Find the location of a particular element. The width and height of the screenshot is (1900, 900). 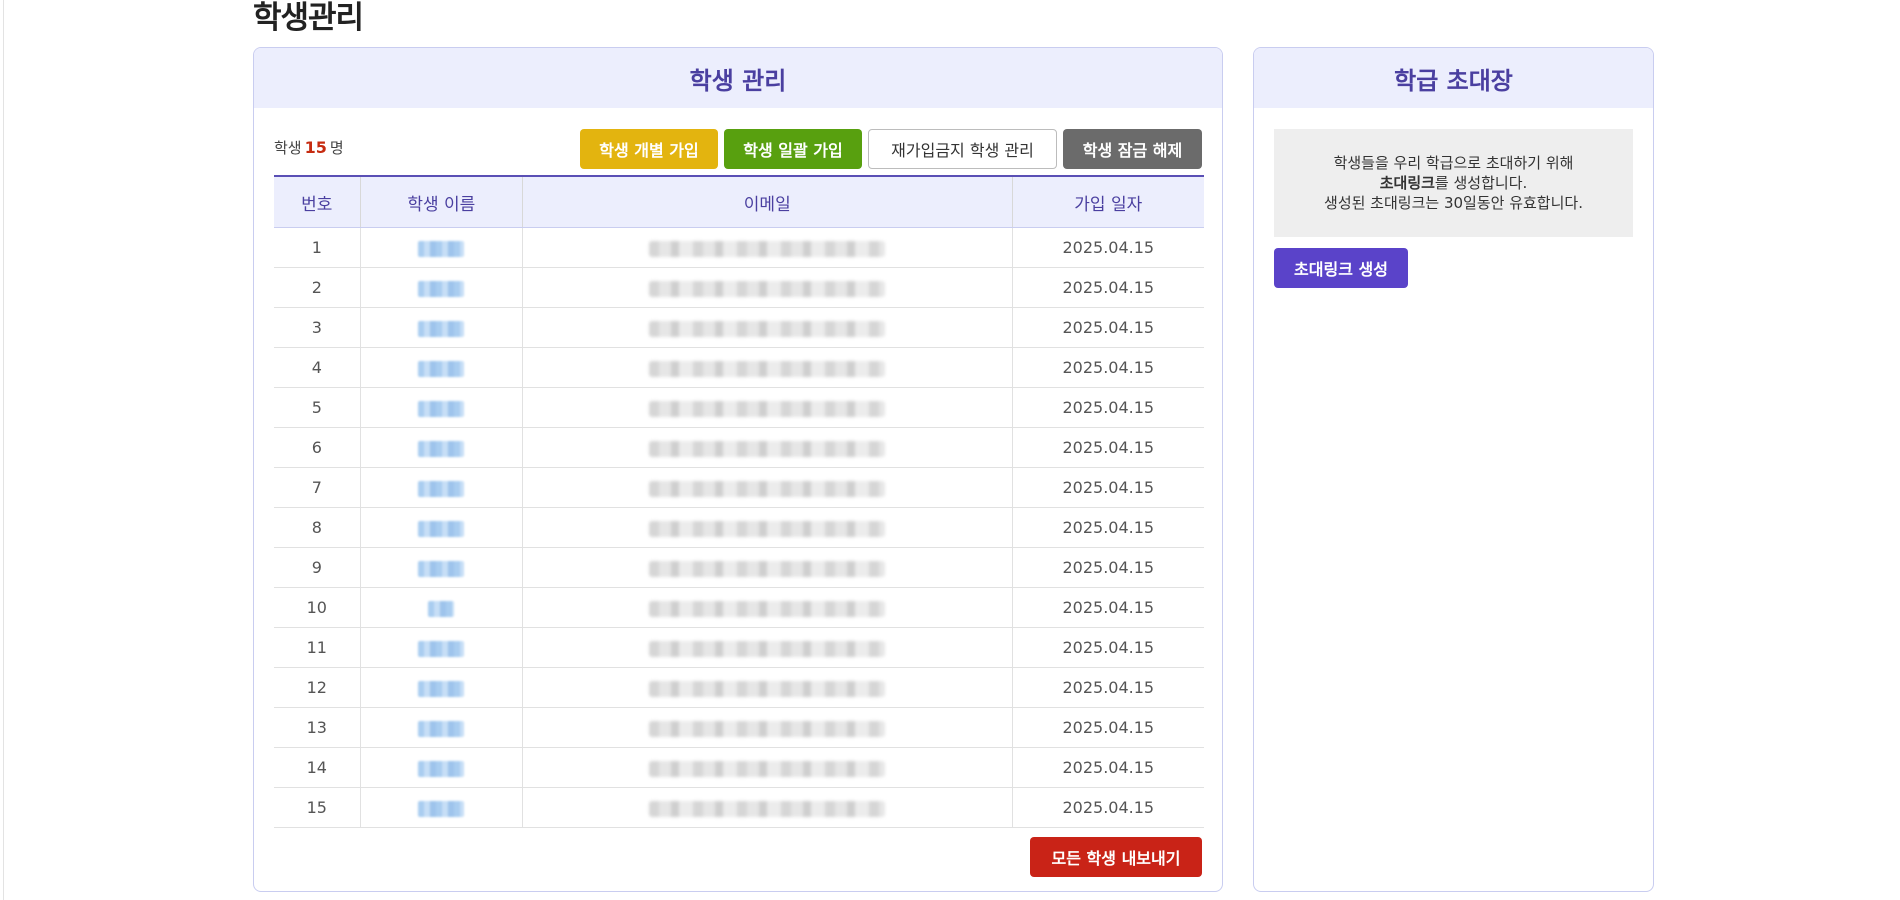

table-row: 11 2025.04.15 is located at coordinates (739, 647).